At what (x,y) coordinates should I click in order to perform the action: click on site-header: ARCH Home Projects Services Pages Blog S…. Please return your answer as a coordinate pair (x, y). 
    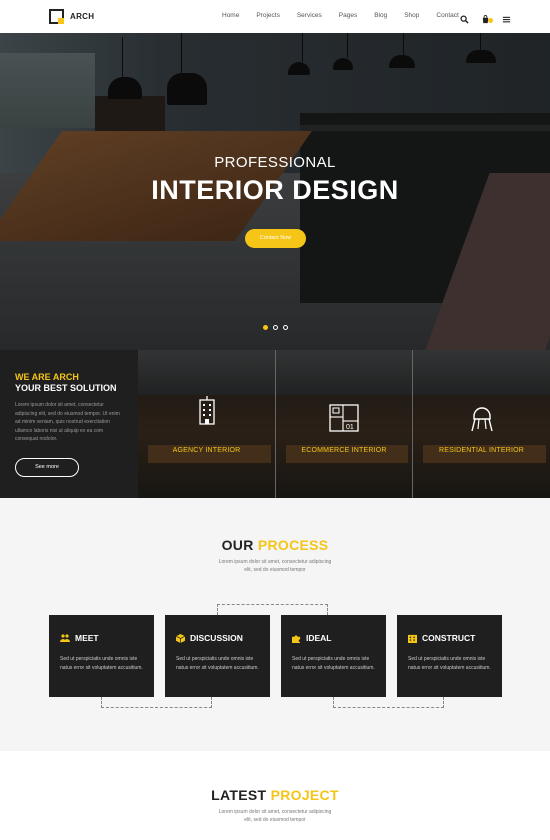
    Looking at the image, I should click on (275, 16).